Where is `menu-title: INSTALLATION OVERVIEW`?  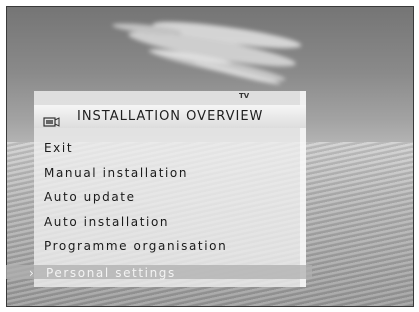
menu-title: INSTALLATION OVERVIEW is located at coordinates (170, 116).